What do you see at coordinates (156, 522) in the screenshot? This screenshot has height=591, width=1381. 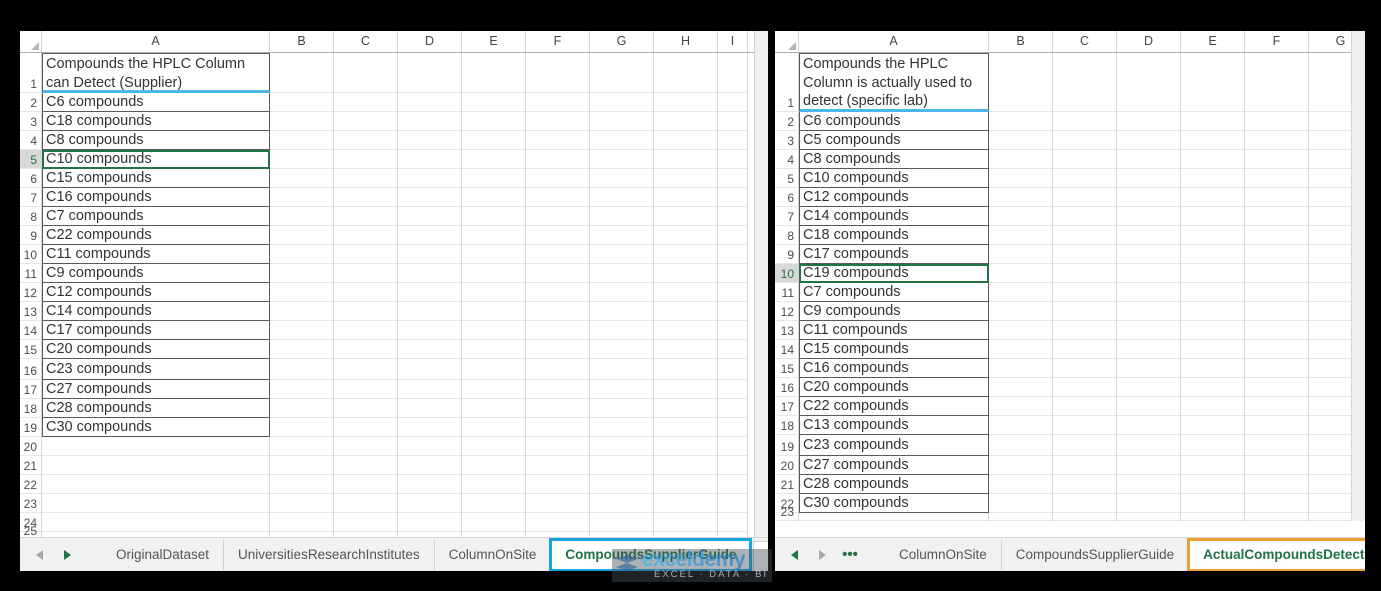 I see `cell-a24` at bounding box center [156, 522].